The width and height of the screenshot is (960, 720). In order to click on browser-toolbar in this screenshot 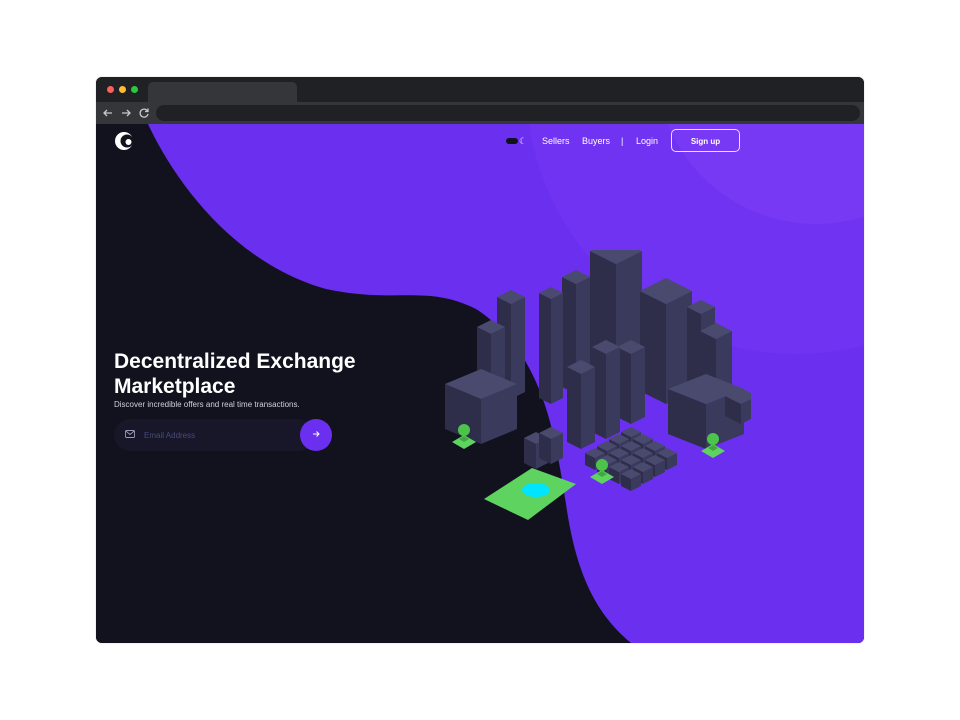, I will do `click(480, 113)`.